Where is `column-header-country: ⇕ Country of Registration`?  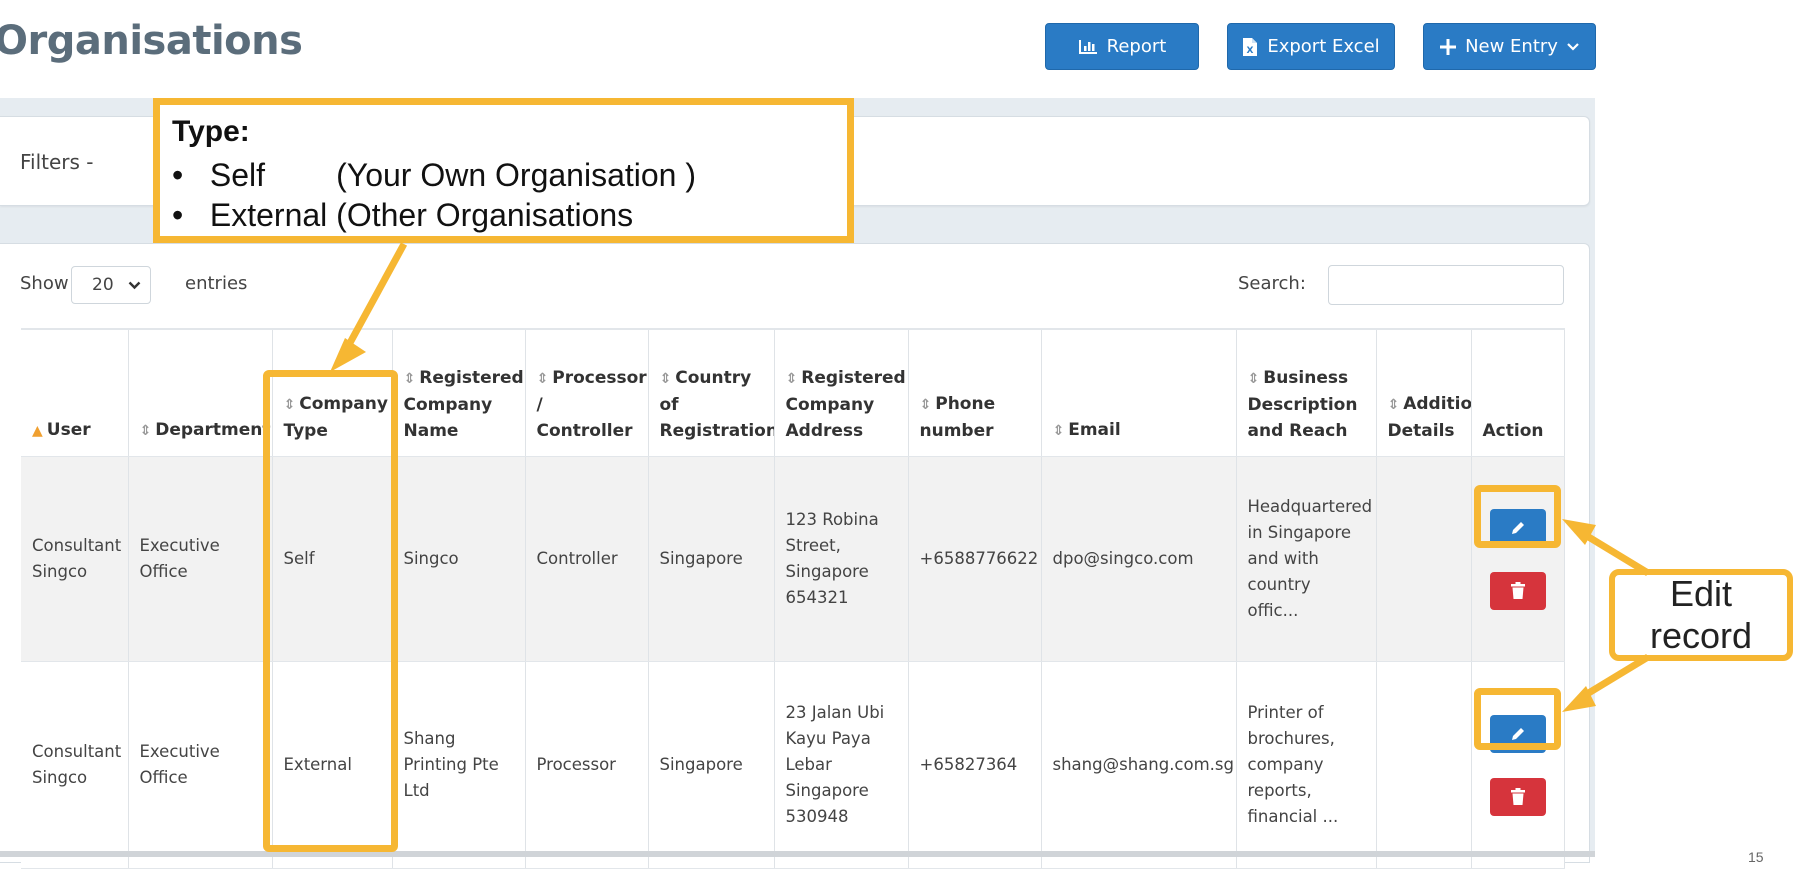 column-header-country: ⇕ Country of Registration is located at coordinates (711, 392).